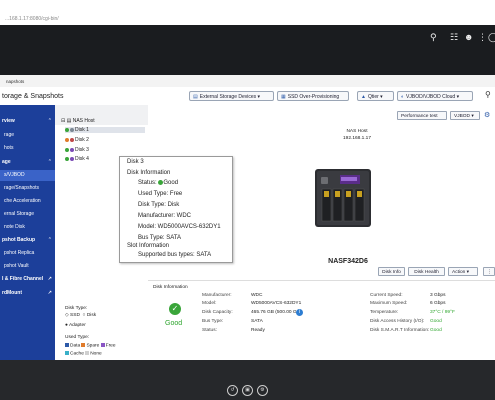  Describe the element at coordinates (91, 315) in the screenshot. I see `legend-disk: Disk` at that location.